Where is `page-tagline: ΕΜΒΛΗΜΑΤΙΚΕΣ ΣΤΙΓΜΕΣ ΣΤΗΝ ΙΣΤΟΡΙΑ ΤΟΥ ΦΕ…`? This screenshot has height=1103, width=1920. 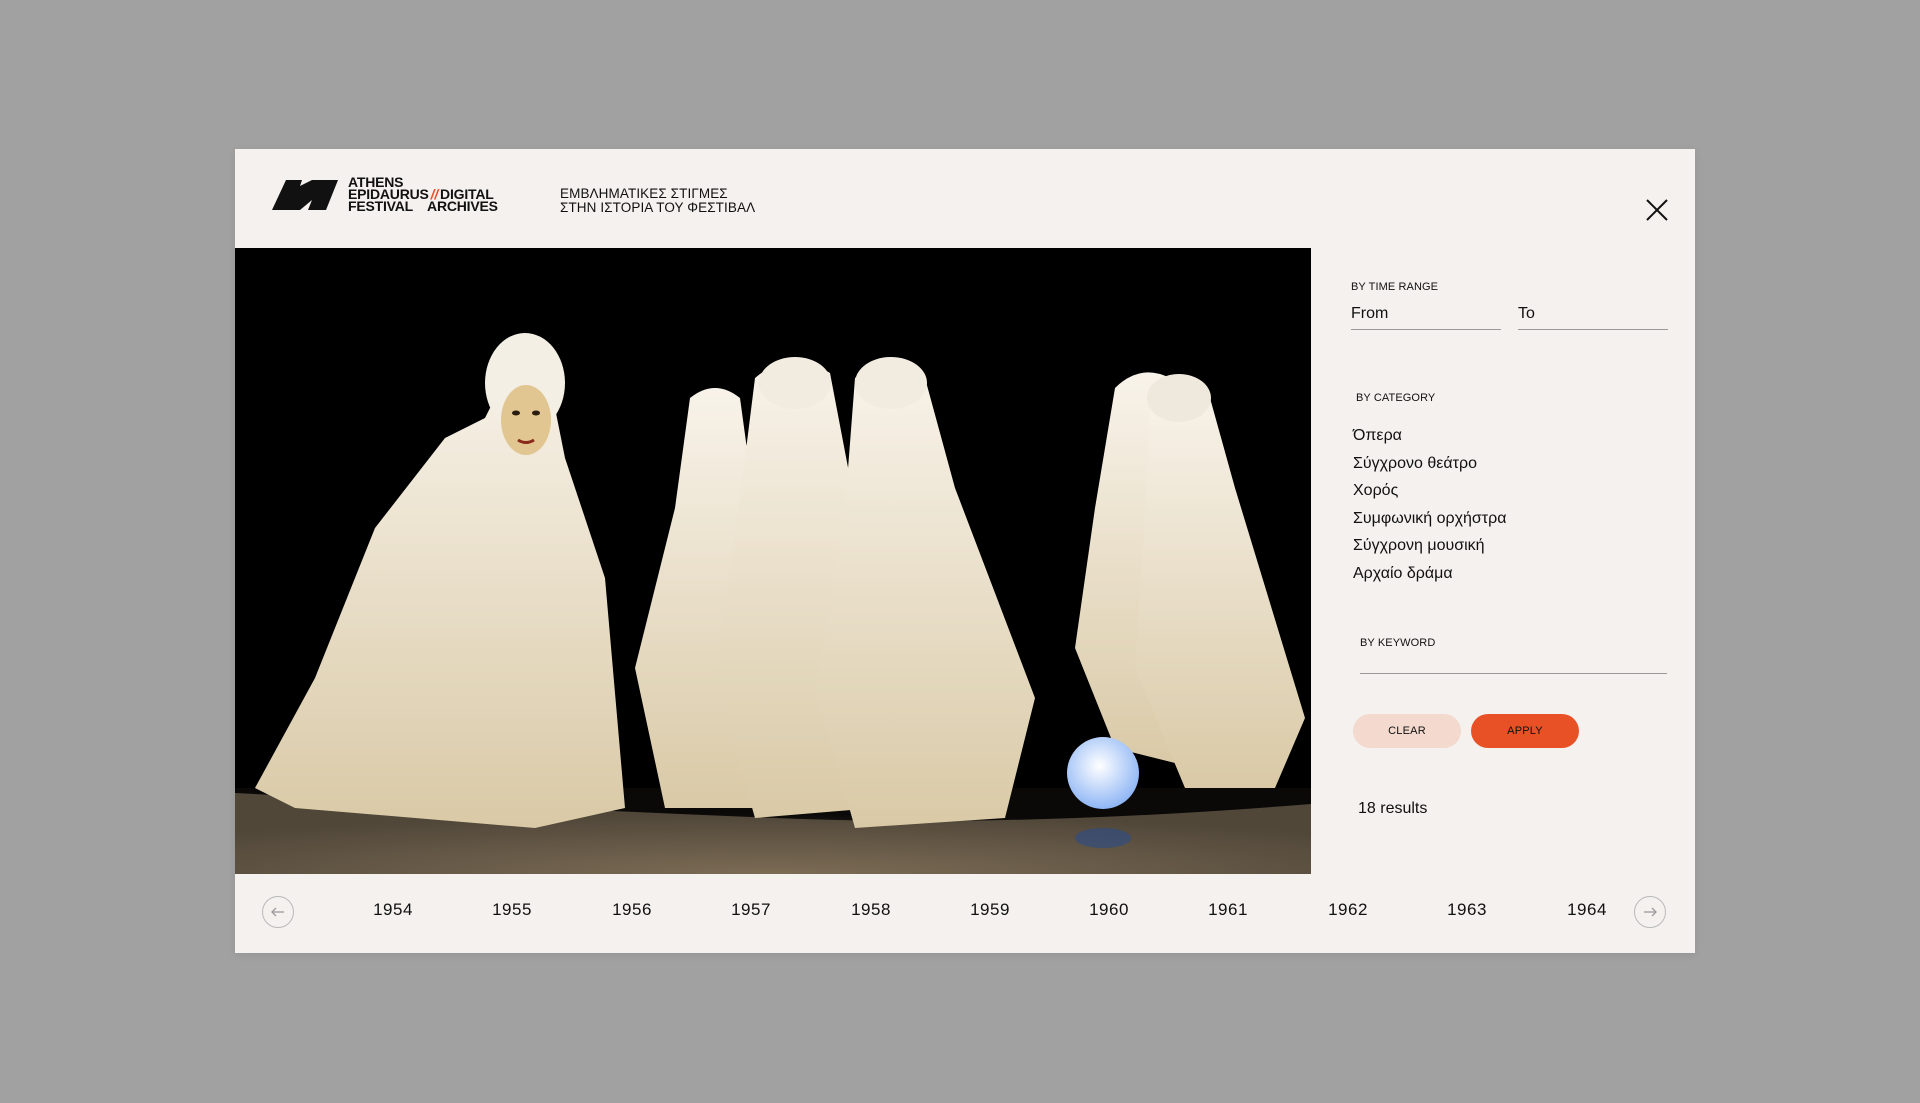 page-tagline: ΕΜΒΛΗΜΑΤΙΚΕΣ ΣΤΙΓΜΕΣ ΣΤΗΝ ΙΣΤΟΡΙΑ ΤΟΥ ΦΕ… is located at coordinates (657, 201).